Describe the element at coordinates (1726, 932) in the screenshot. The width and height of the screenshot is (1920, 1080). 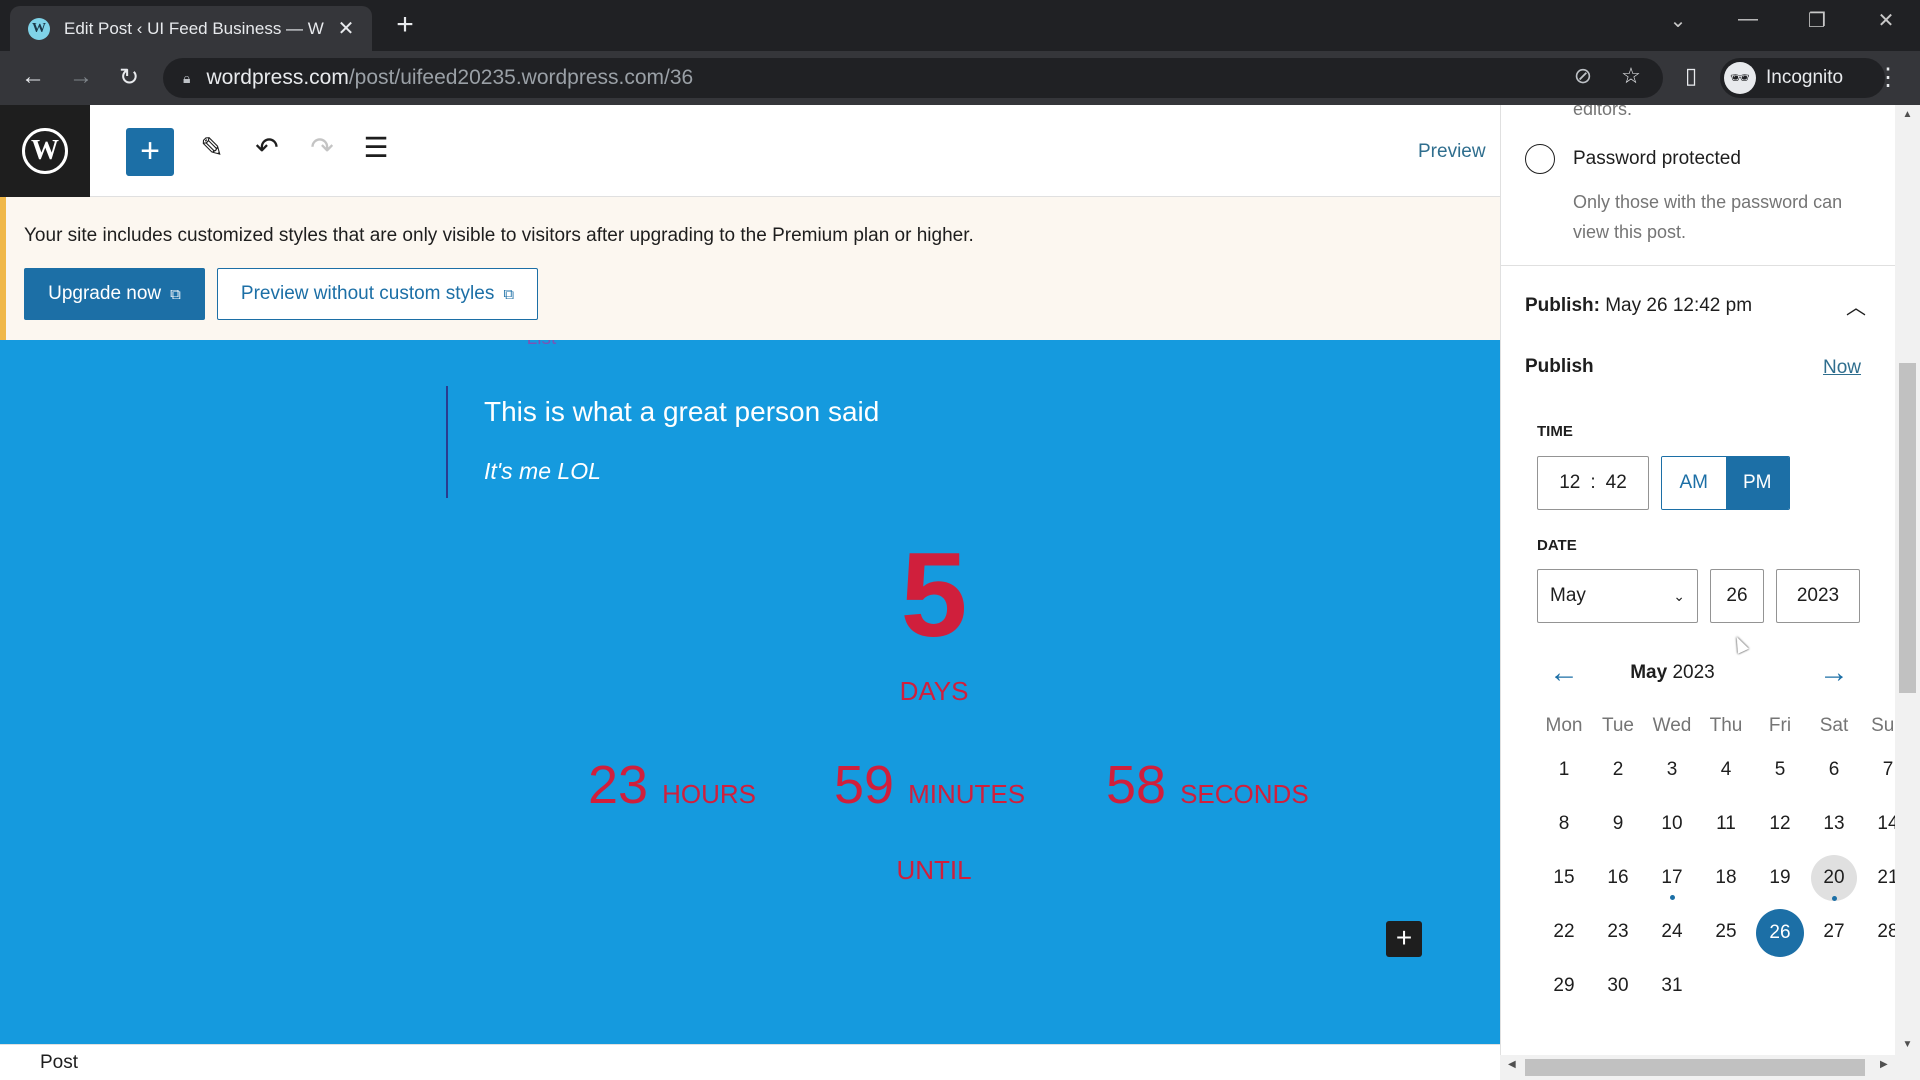
I see `calendar-day: 25` at that location.